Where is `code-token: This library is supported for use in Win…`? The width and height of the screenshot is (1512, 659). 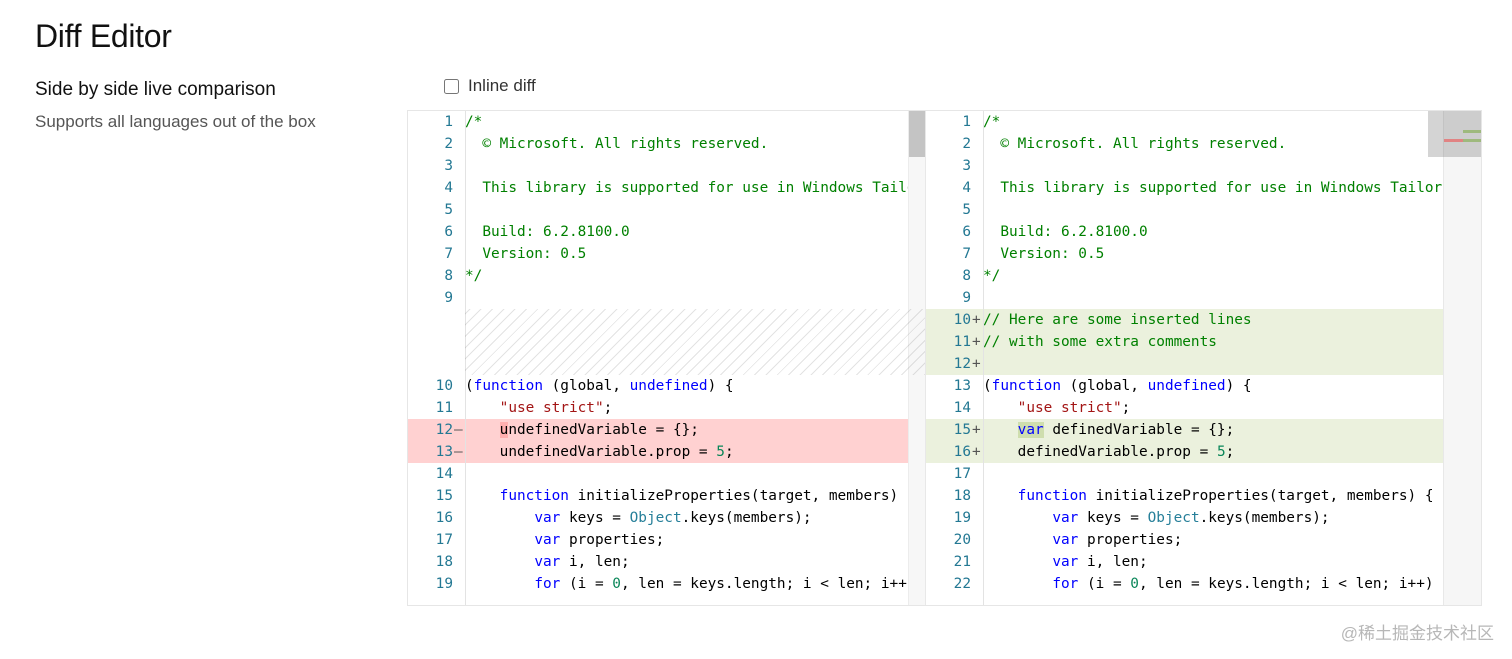 code-token: This library is supported for use in Win… is located at coordinates (703, 188).